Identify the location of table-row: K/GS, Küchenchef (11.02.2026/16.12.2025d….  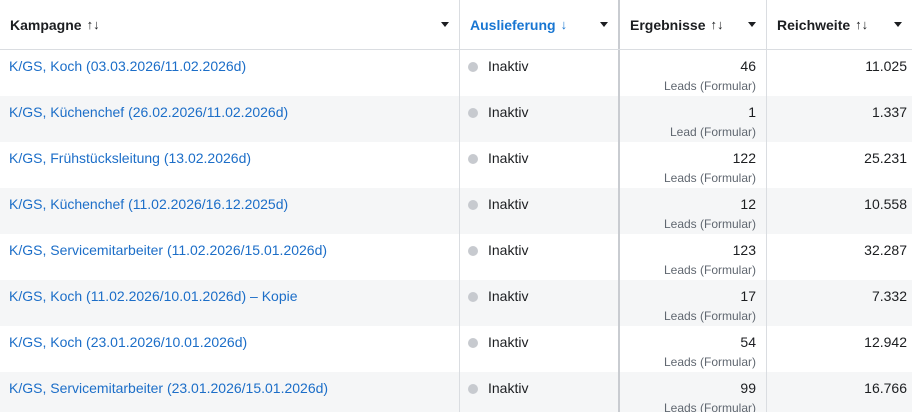
(456, 211).